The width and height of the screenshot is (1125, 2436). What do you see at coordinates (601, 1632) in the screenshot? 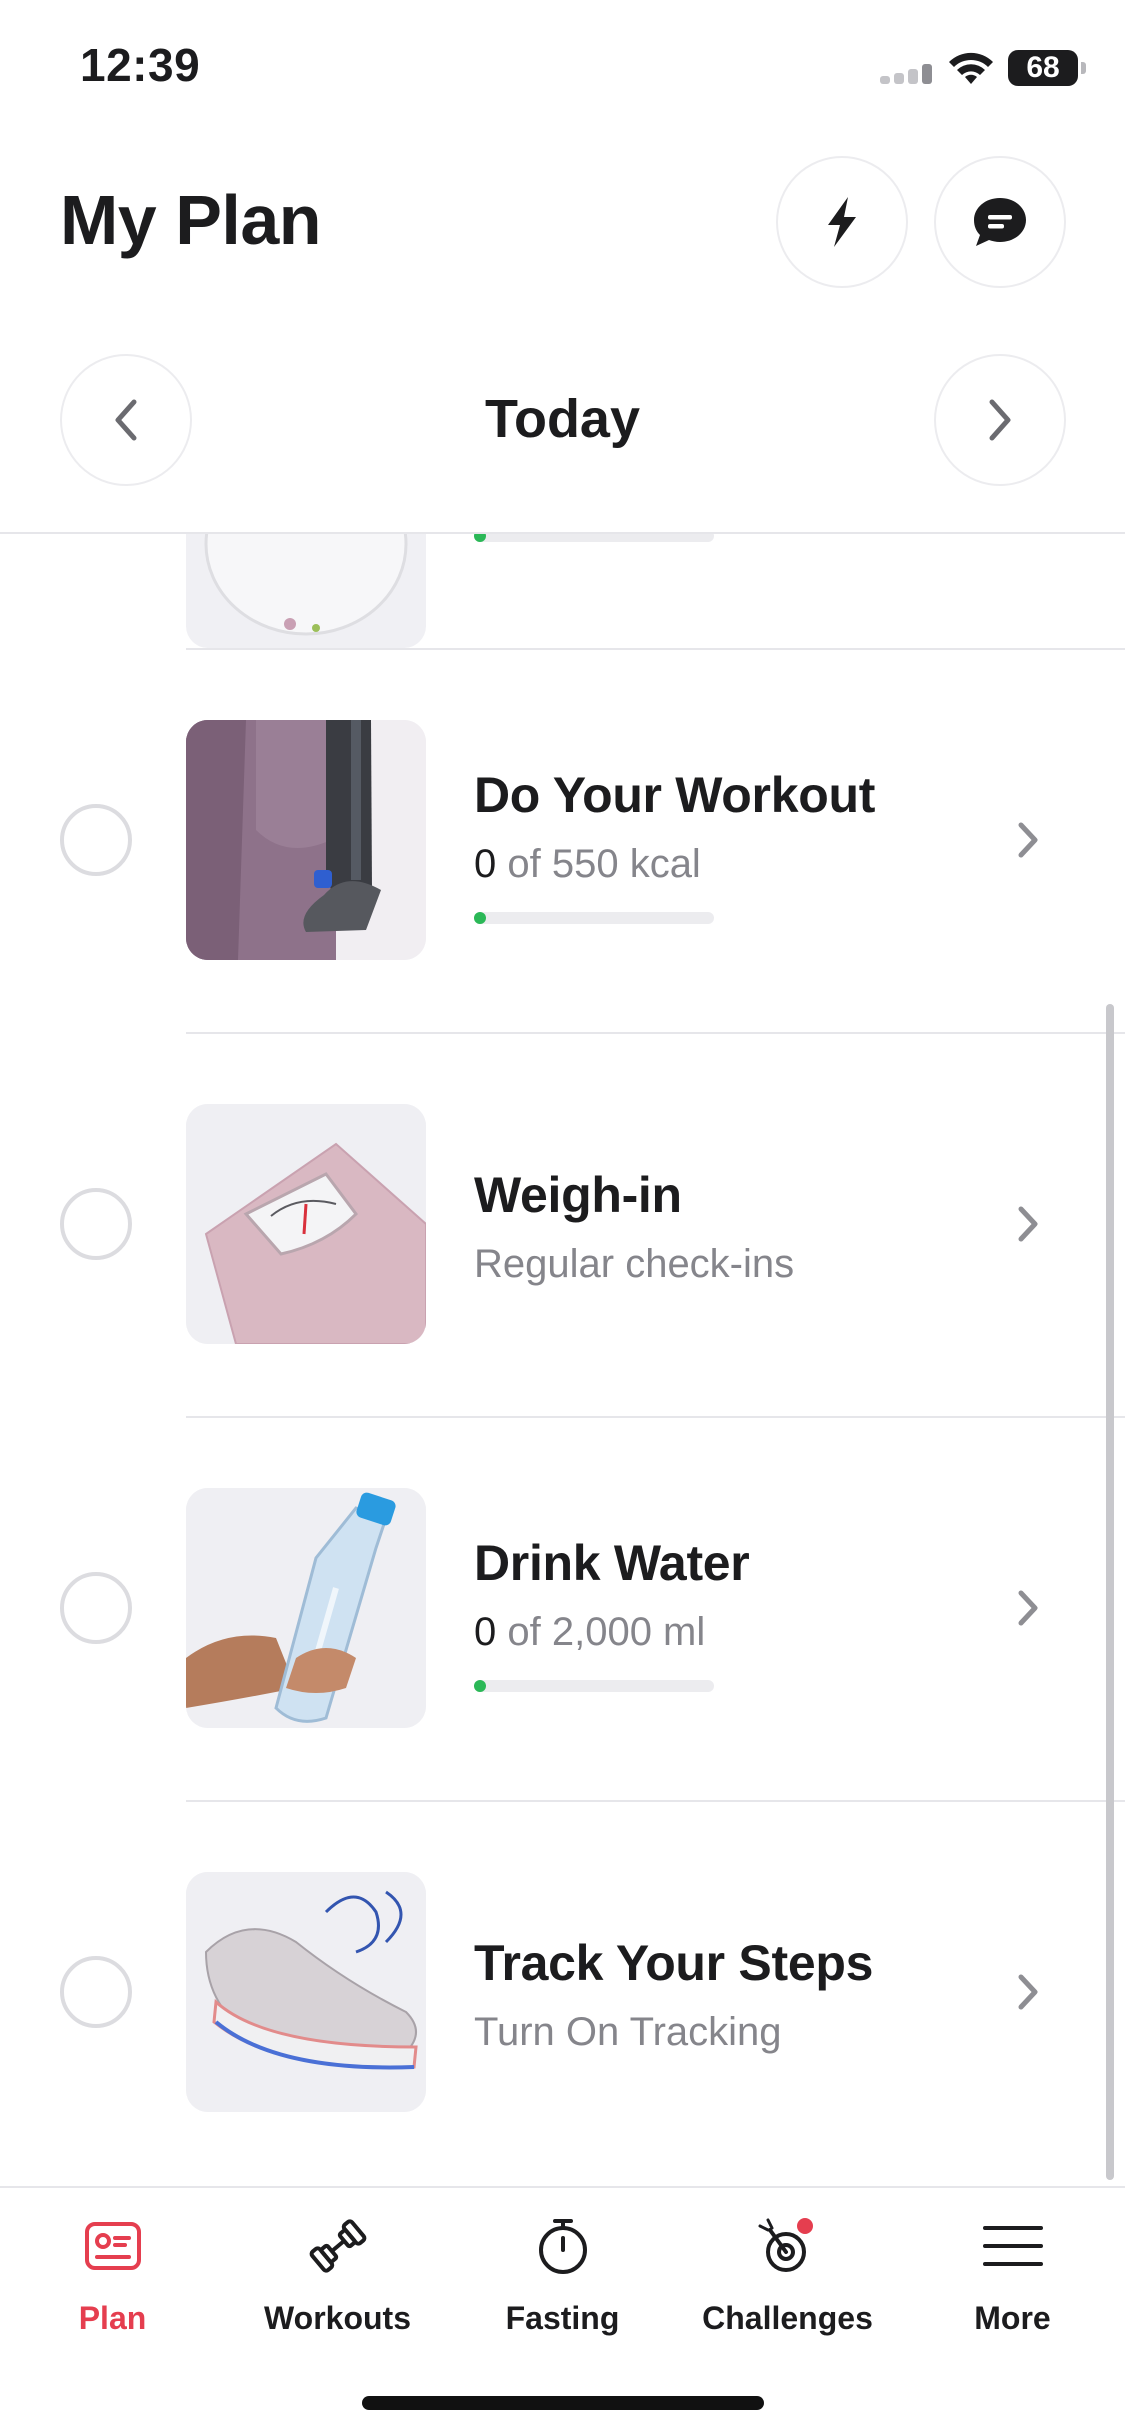
I see `task-target-text: of 2,000 ml` at bounding box center [601, 1632].